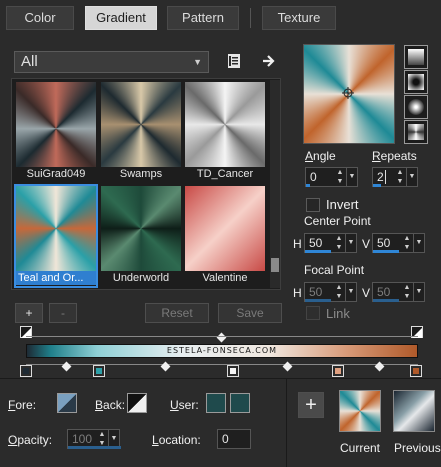  What do you see at coordinates (318, 251) in the screenshot?
I see `center-h-slider-bar` at bounding box center [318, 251].